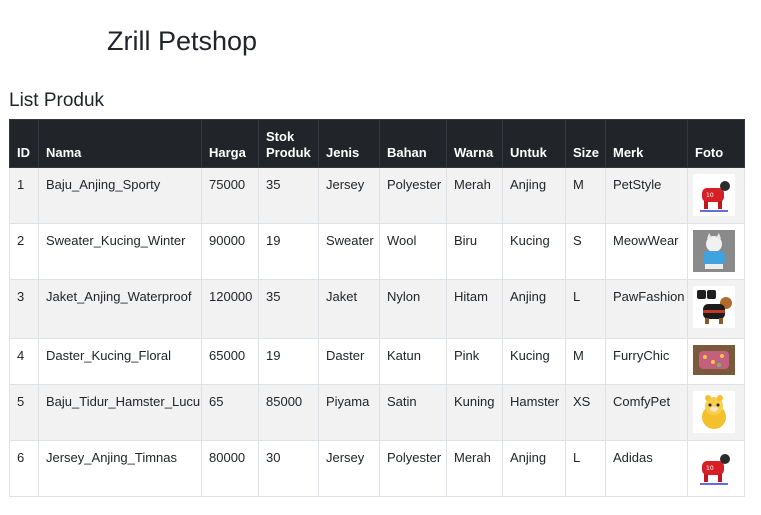 This screenshot has height=515, width=761. What do you see at coordinates (230, 361) in the screenshot?
I see `cell-harga: 65000` at bounding box center [230, 361].